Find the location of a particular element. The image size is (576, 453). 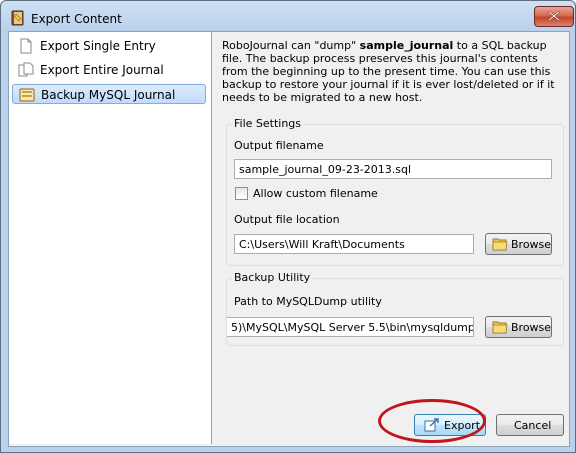

allow-custom-filename-label: Allow custom filename is located at coordinates (315, 193).